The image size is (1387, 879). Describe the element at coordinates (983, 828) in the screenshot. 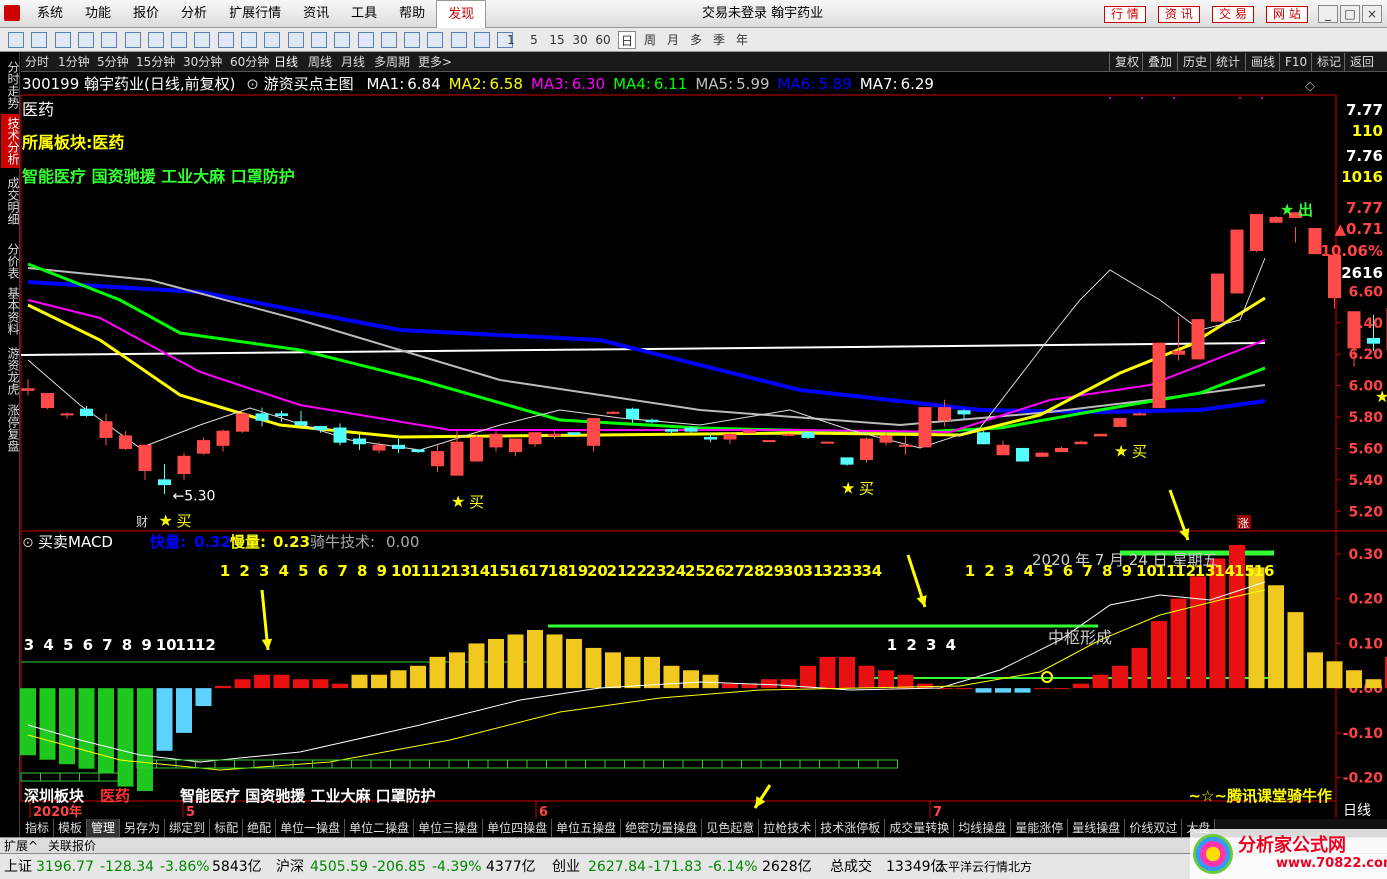

I see `formula-tab-17: 均线操盘` at that location.